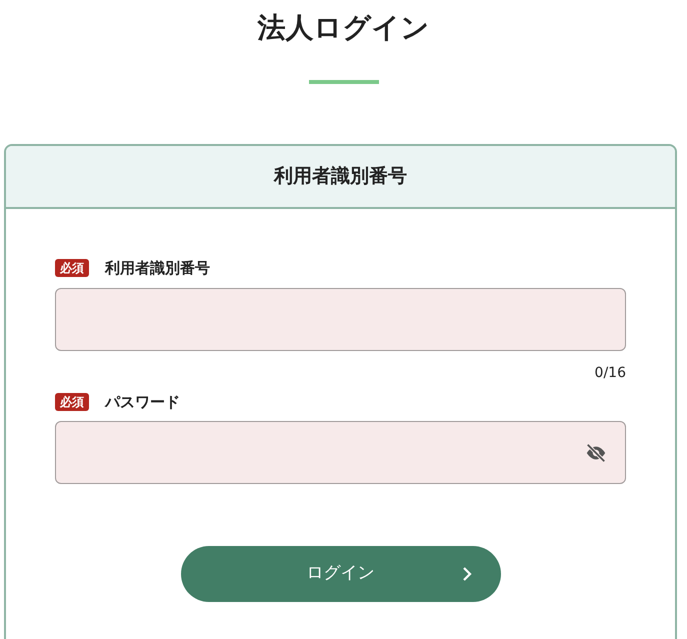  What do you see at coordinates (340, 452) in the screenshot?
I see `password-field` at bounding box center [340, 452].